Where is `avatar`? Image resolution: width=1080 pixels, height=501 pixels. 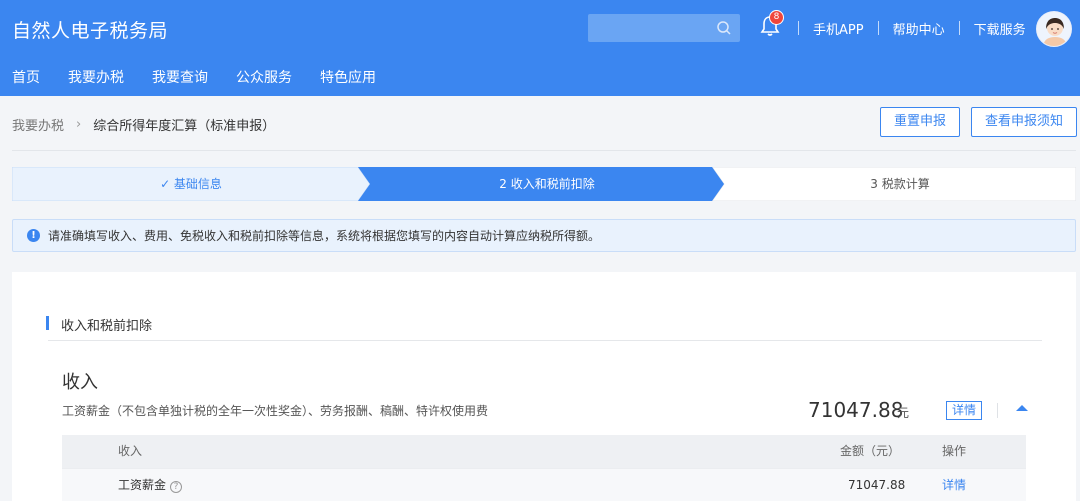 avatar is located at coordinates (1054, 29).